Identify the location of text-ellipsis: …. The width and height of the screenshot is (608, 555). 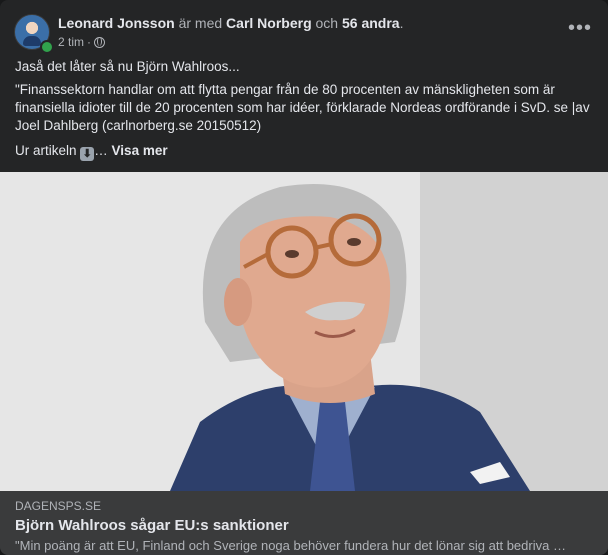
(101, 150).